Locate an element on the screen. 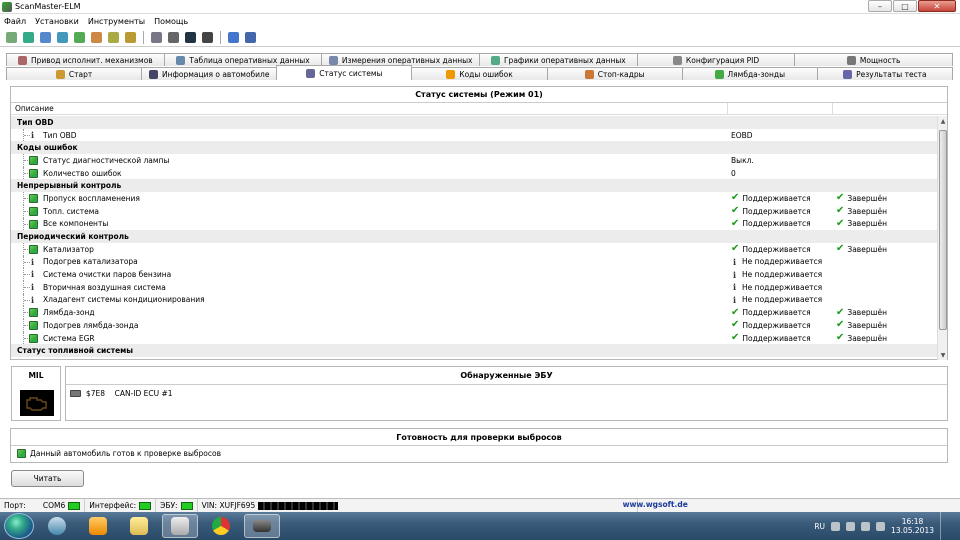  tab-label: Статус системы is located at coordinates (351, 73).